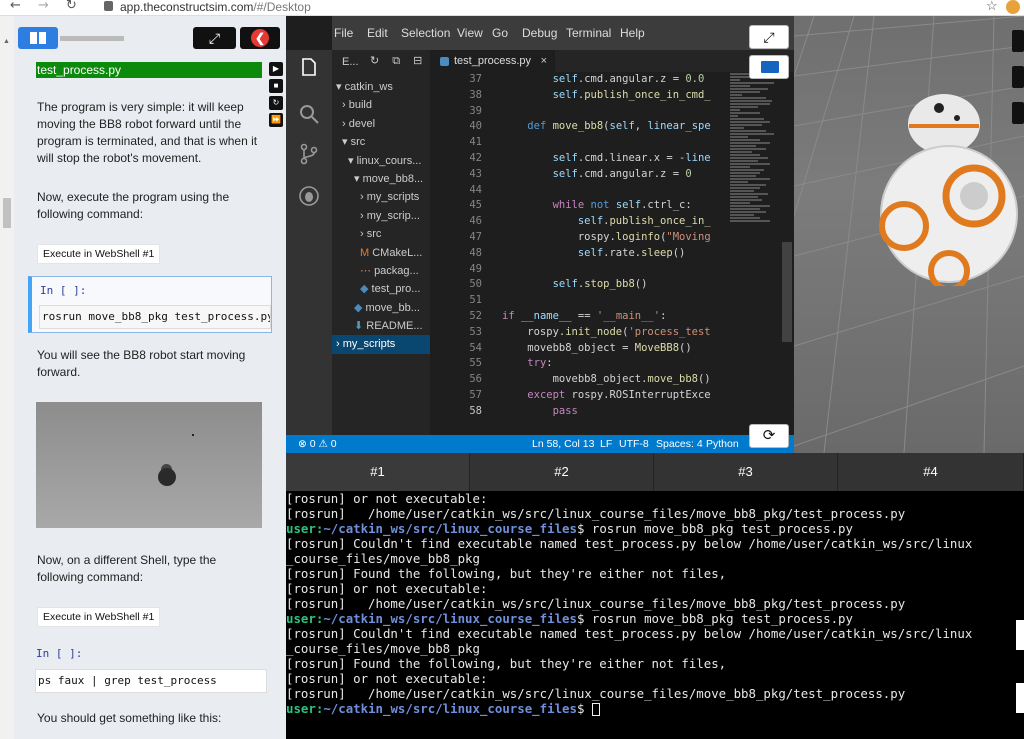  I want to click on terminal-cursor, so click(595, 709).